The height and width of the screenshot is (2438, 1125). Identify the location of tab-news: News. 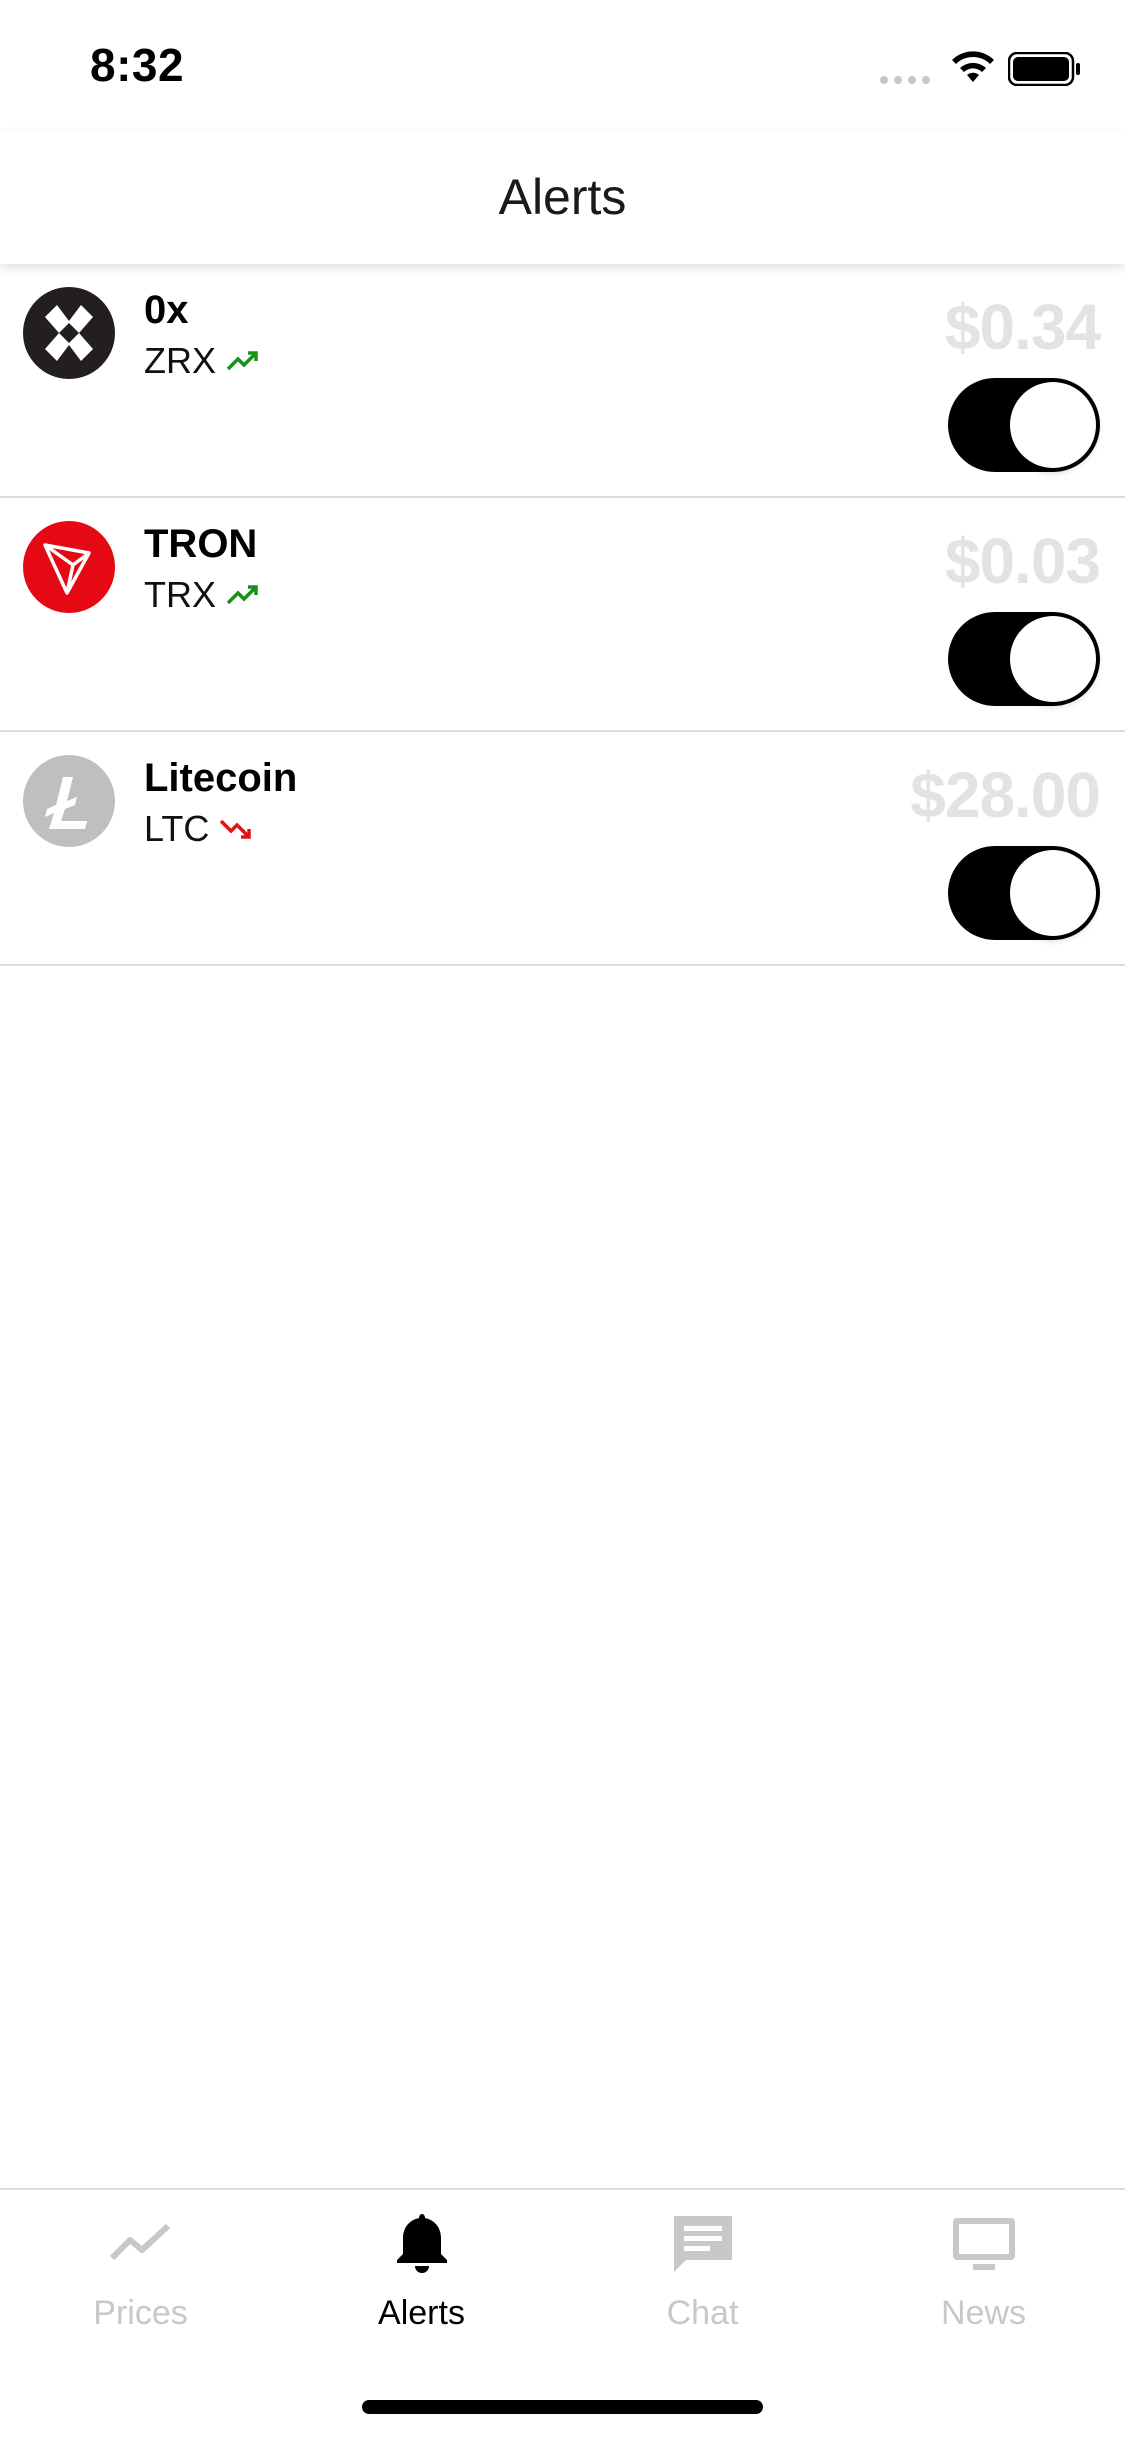
(983, 2280).